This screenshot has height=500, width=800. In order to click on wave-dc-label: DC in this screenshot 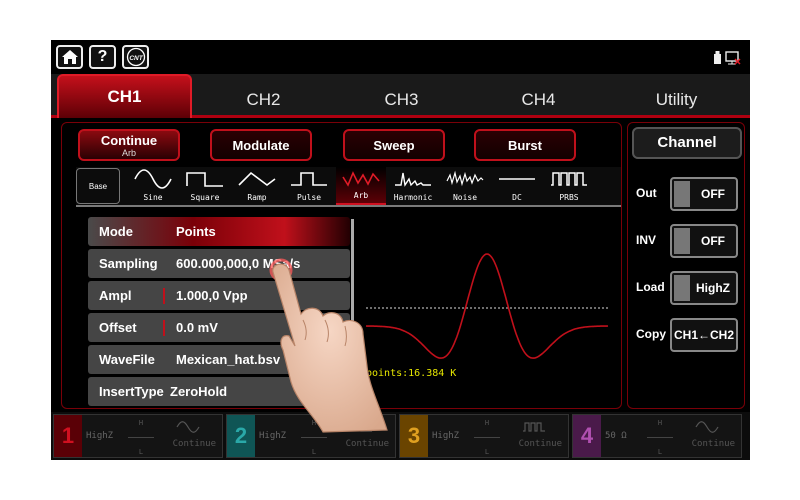, I will do `click(517, 197)`.